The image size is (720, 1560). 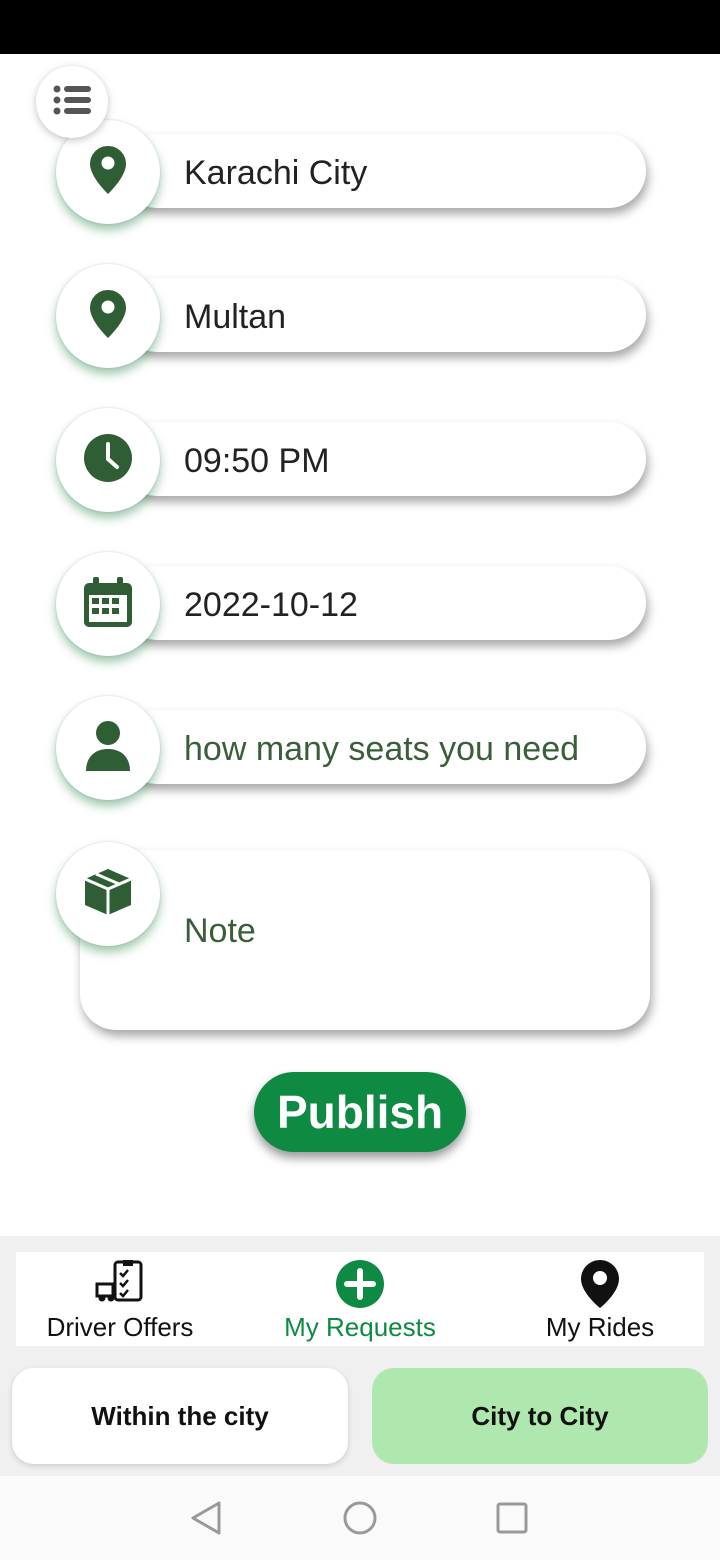 I want to click on map-pin-icon, so click(x=600, y=1286).